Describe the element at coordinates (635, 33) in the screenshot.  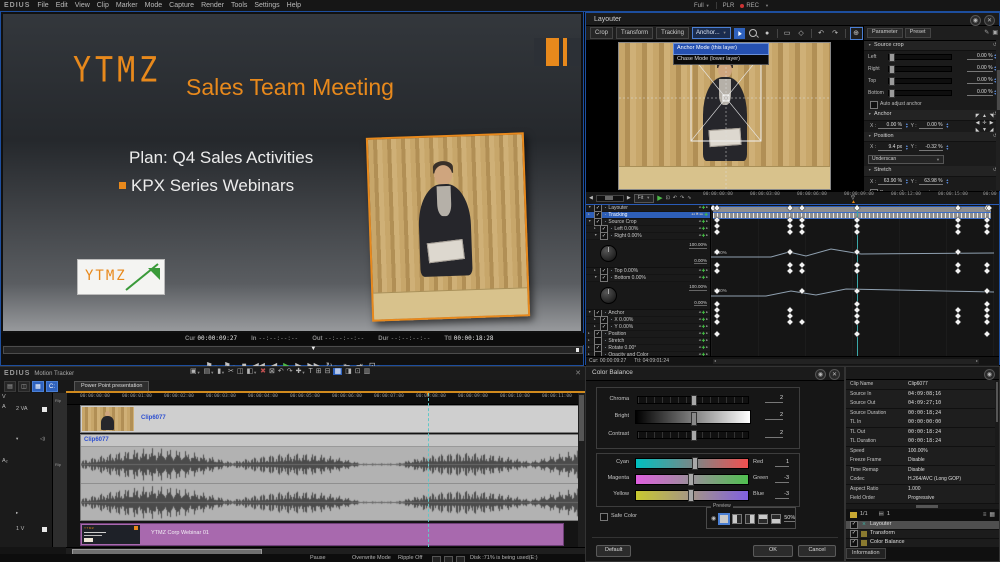
I see `tab-transform: Transform` at that location.